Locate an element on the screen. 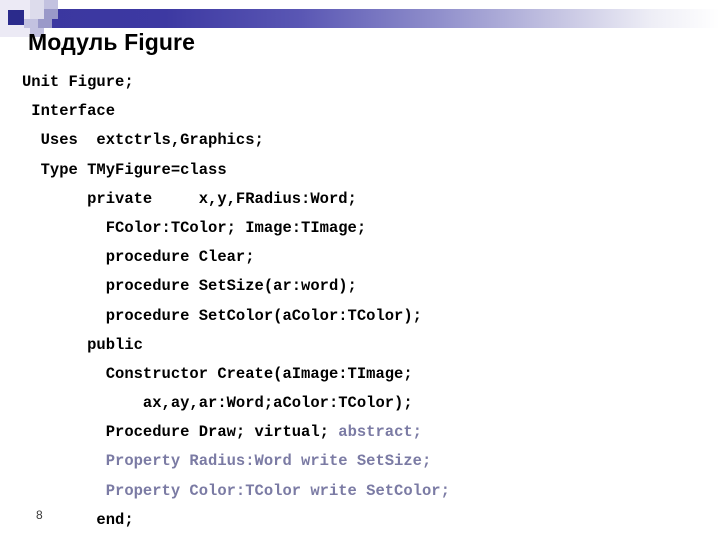 This screenshot has width=720, height=540. code-line: Property Color:TColor write SetColor; is located at coordinates (362, 491).